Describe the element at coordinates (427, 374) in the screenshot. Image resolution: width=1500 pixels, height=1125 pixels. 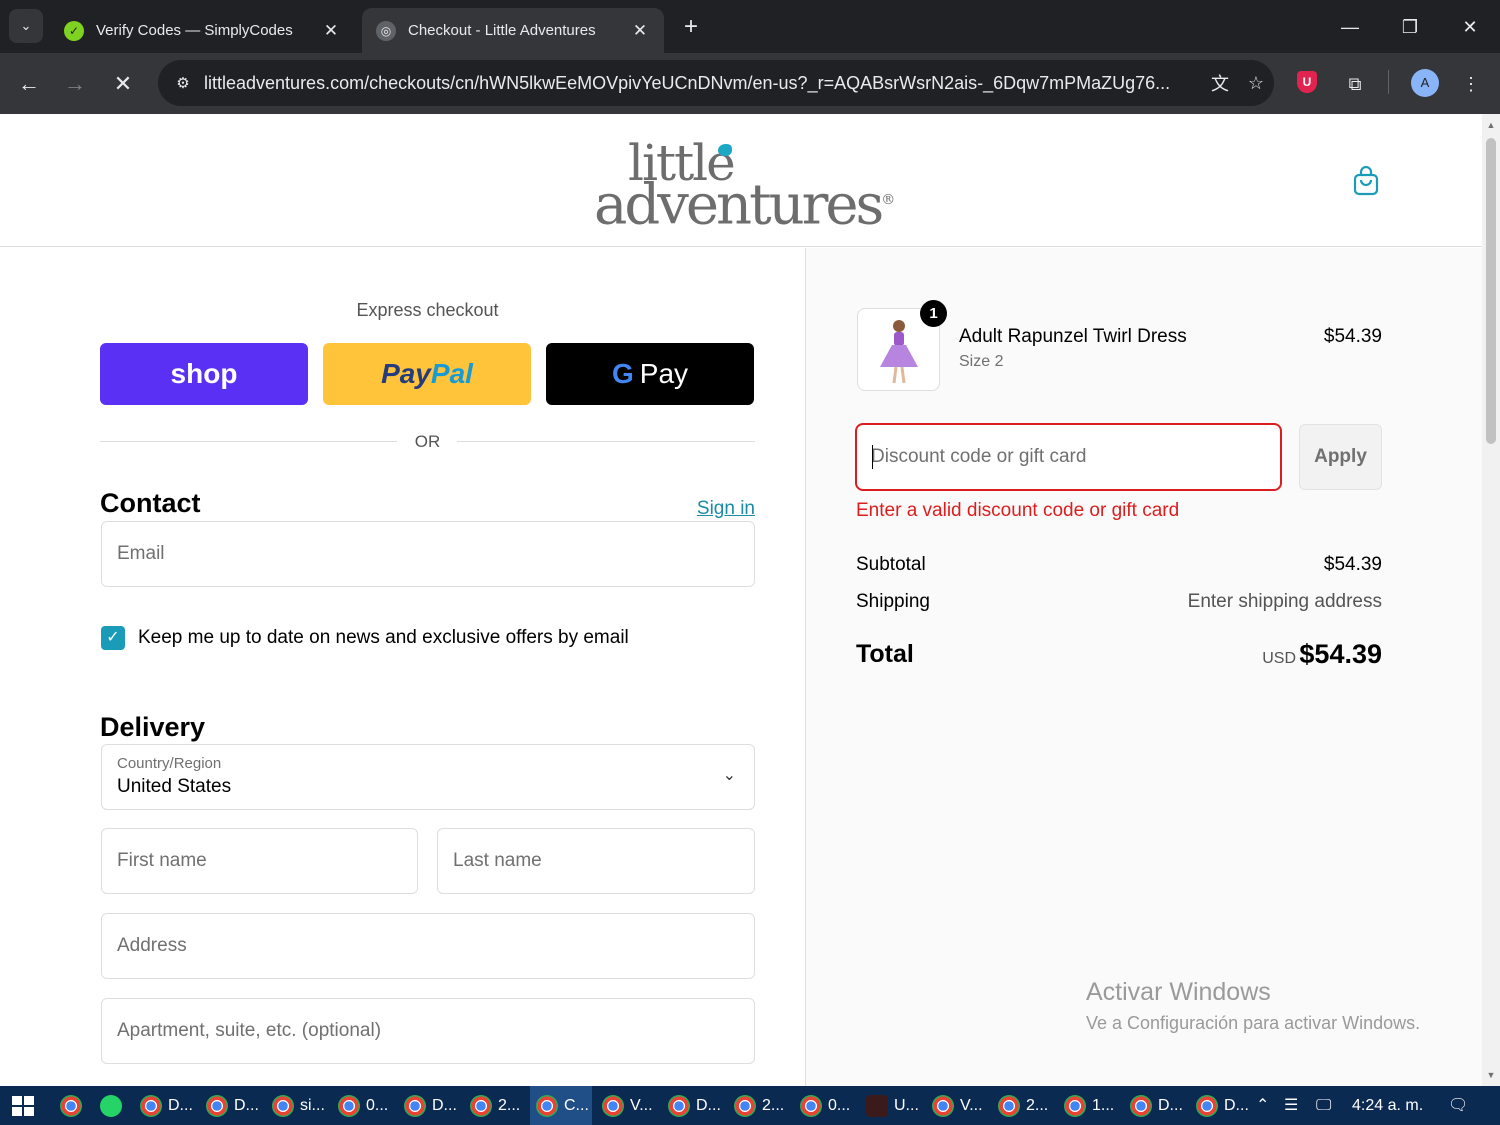
I see `paypal-button: Pay Pal` at that location.